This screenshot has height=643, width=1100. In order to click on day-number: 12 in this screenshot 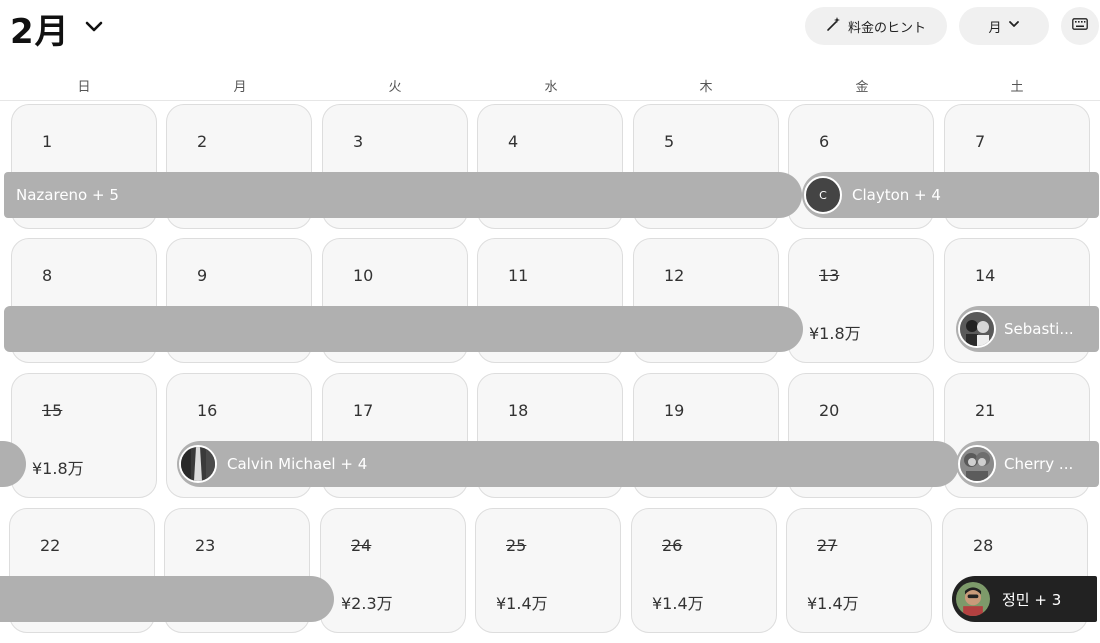, I will do `click(674, 275)`.